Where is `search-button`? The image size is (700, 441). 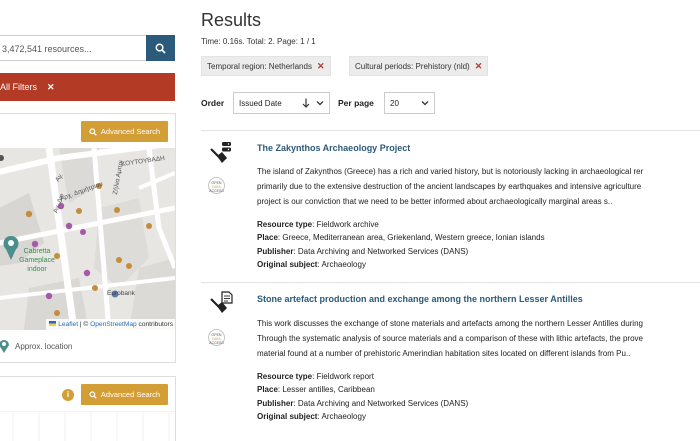 search-button is located at coordinates (160, 48).